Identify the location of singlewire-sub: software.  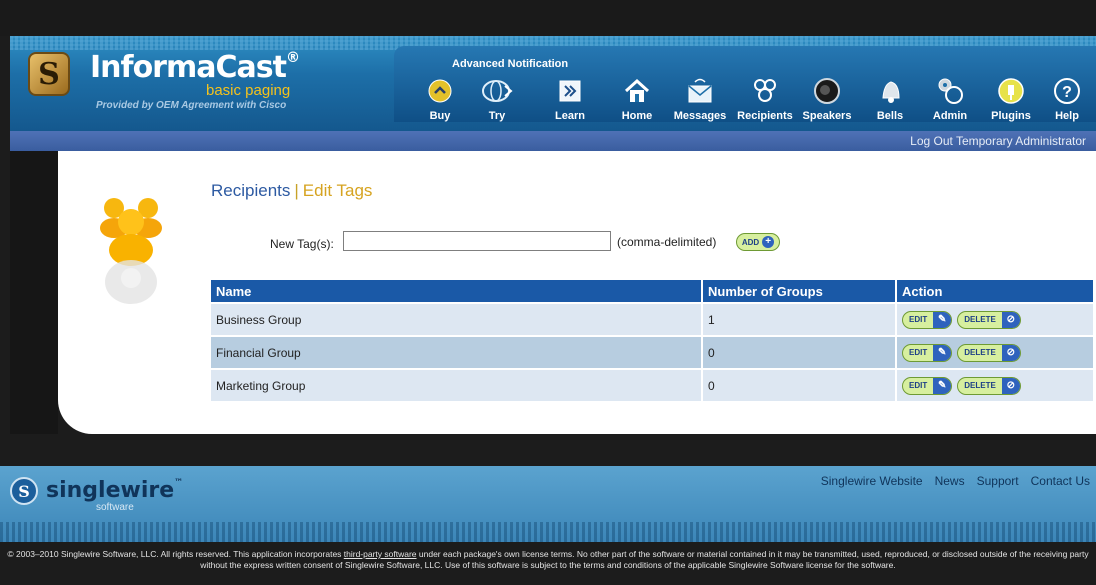
(115, 507).